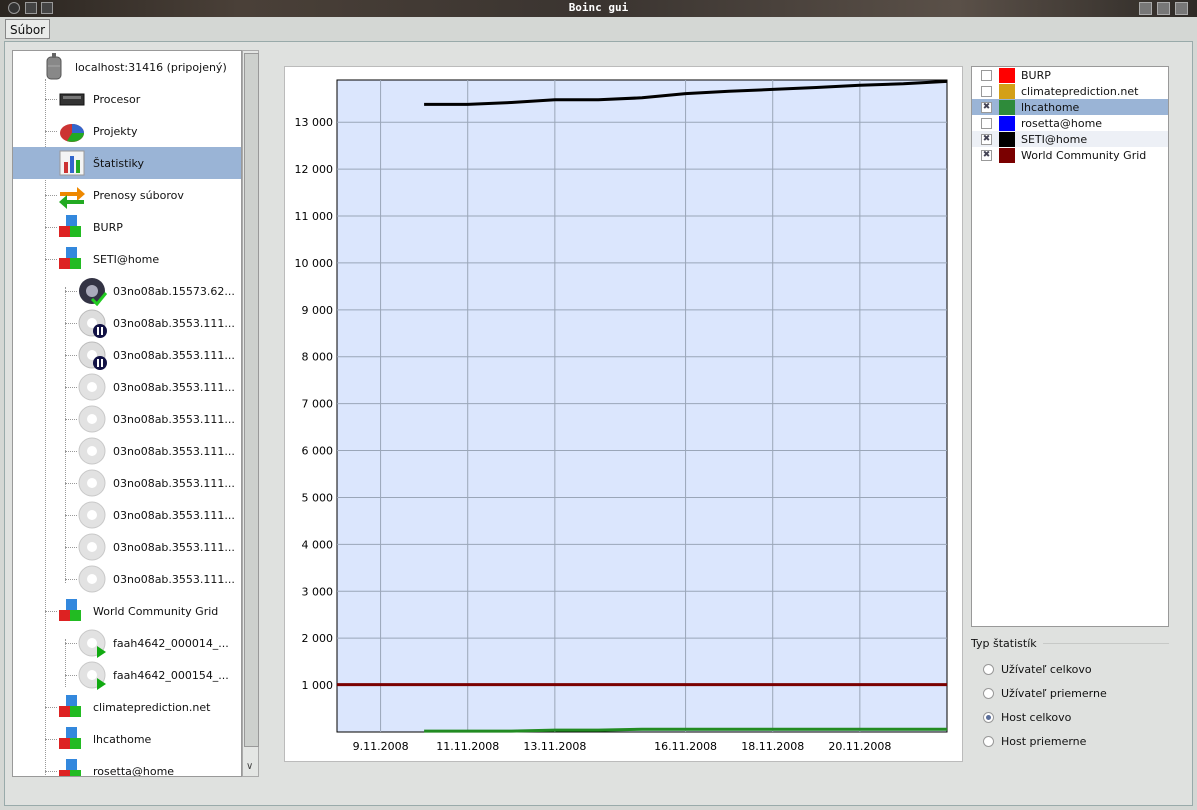  Describe the element at coordinates (318, 544) in the screenshot. I see `y-tick-label: 4 000` at that location.